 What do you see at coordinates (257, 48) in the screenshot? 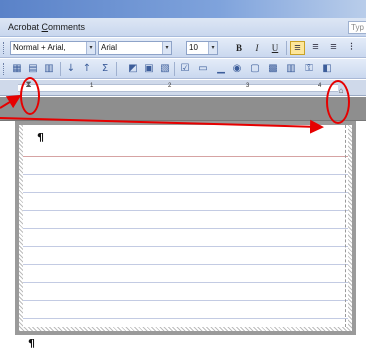
I see `italic-button: I` at bounding box center [257, 48].